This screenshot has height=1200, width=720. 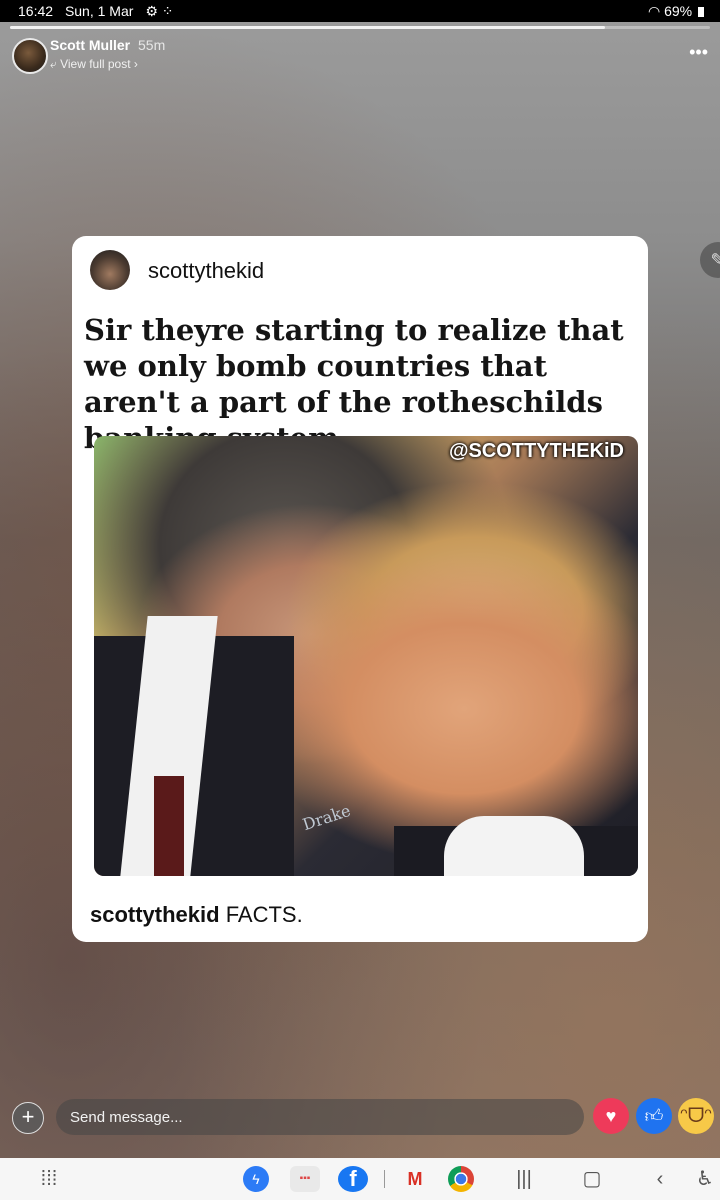 I want to click on facebook-icon: f, so click(x=353, y=1179).